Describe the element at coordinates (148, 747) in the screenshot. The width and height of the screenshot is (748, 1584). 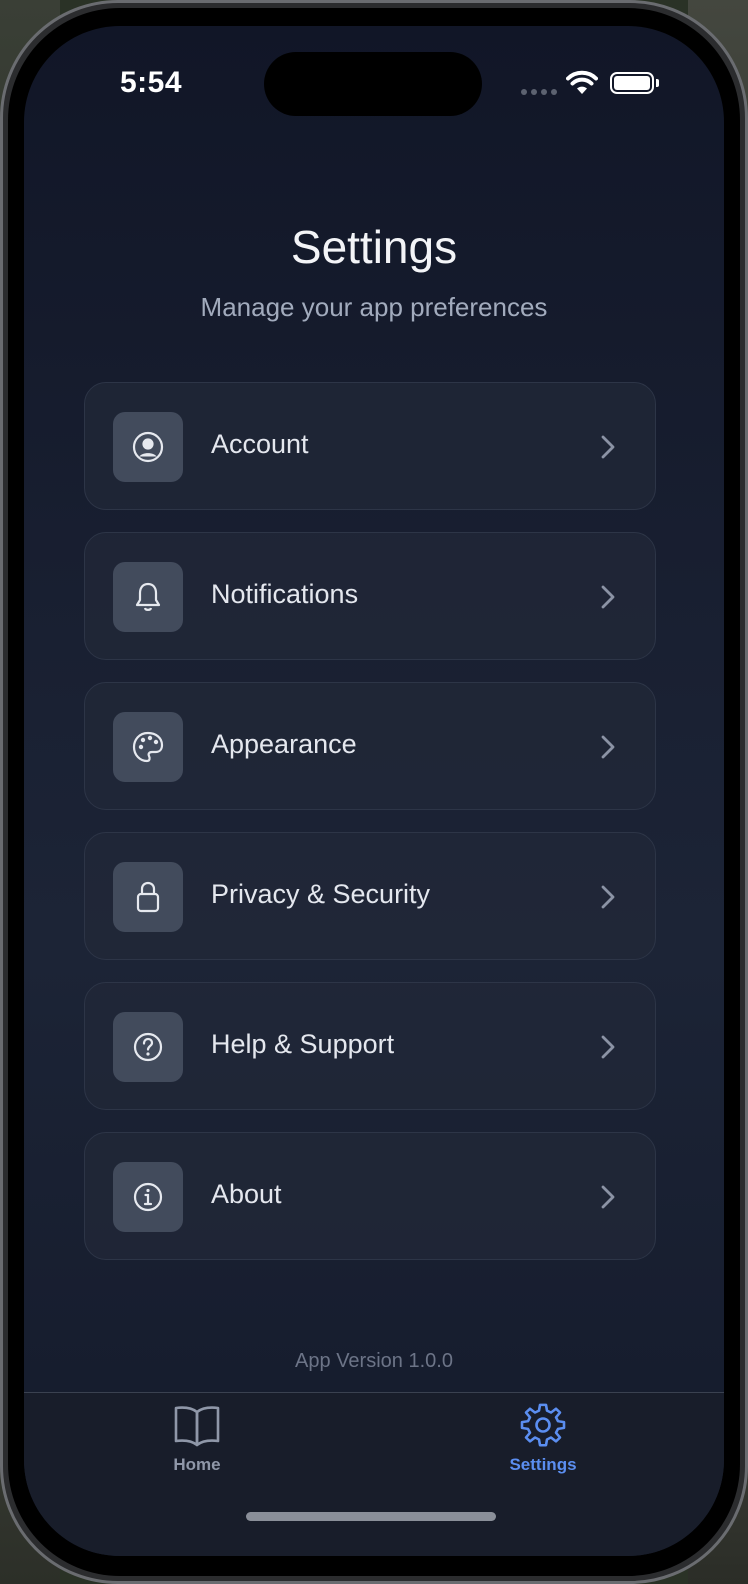
I see `palette-icon` at that location.